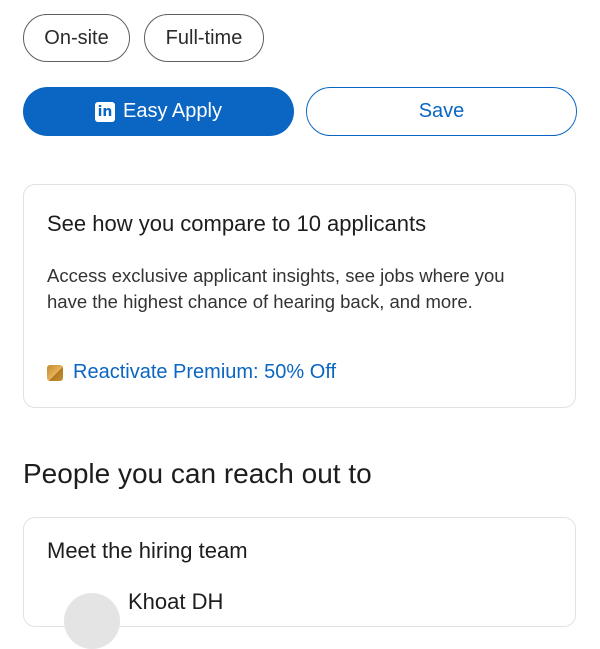 The width and height of the screenshot is (600, 649). I want to click on section-title: People you can reach out to, so click(197, 473).